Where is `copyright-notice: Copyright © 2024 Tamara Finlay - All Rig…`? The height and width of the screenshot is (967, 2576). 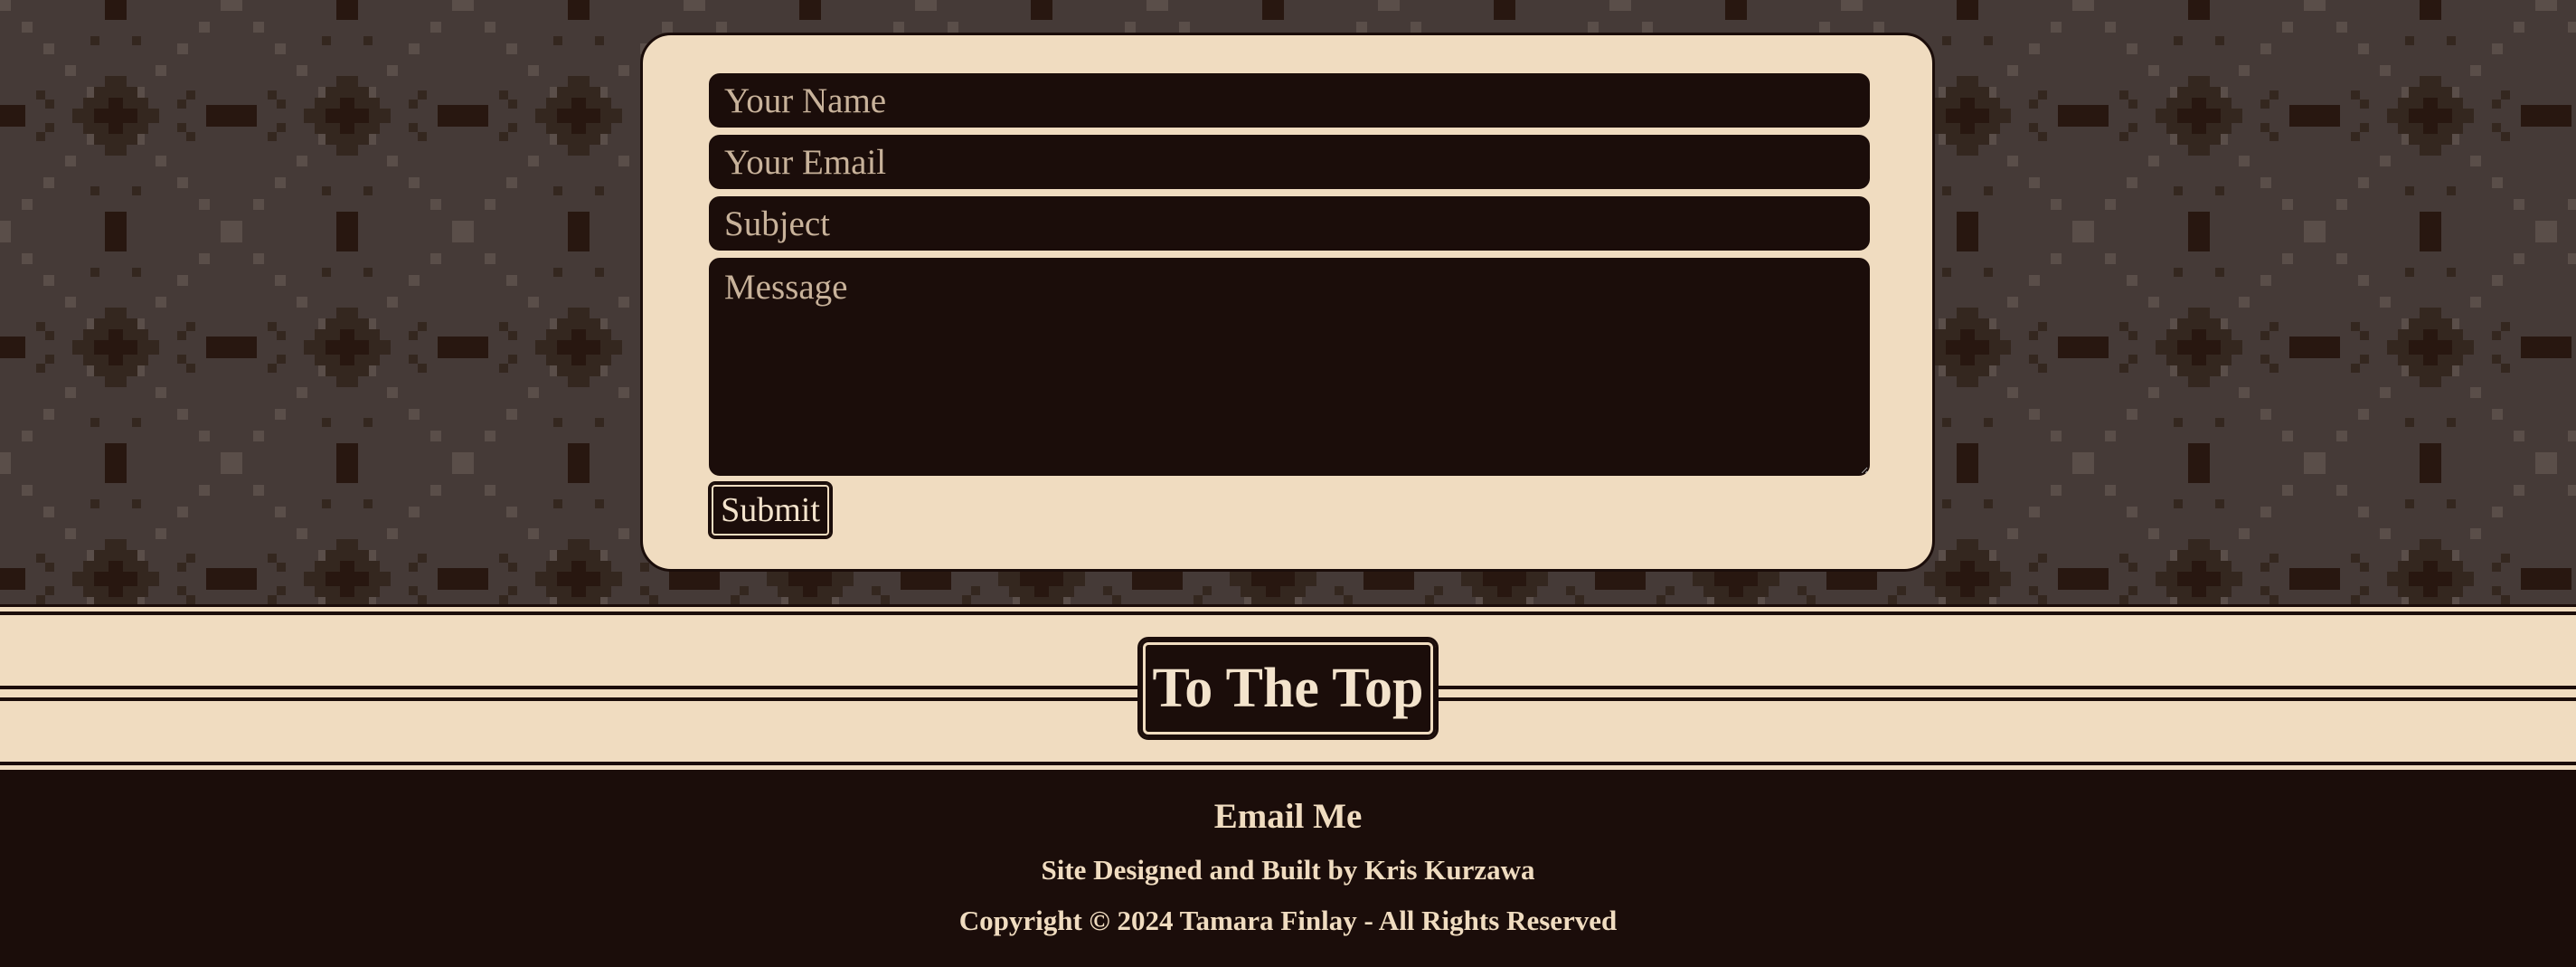
copyright-notice: Copyright © 2024 Tamara Finlay - All Rig… is located at coordinates (1288, 920).